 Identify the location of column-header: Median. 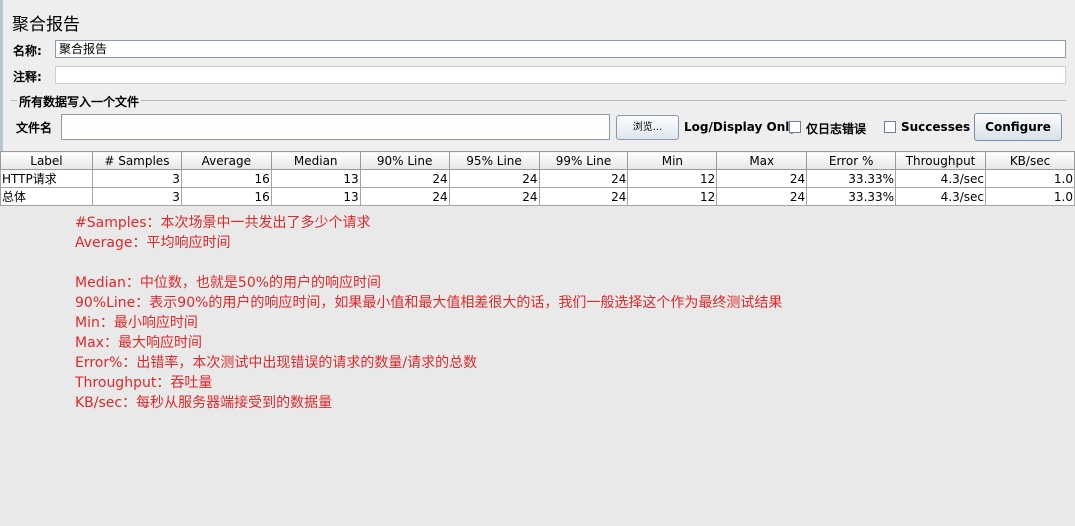
(315, 160).